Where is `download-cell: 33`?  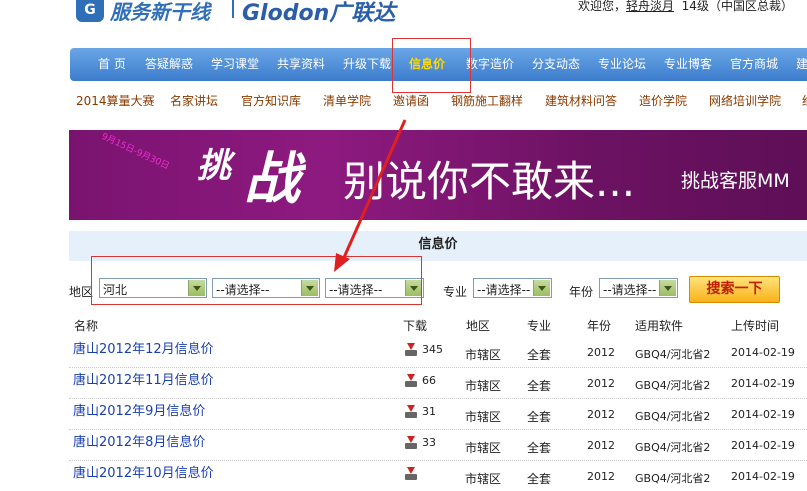 download-cell: 33 is located at coordinates (419, 443).